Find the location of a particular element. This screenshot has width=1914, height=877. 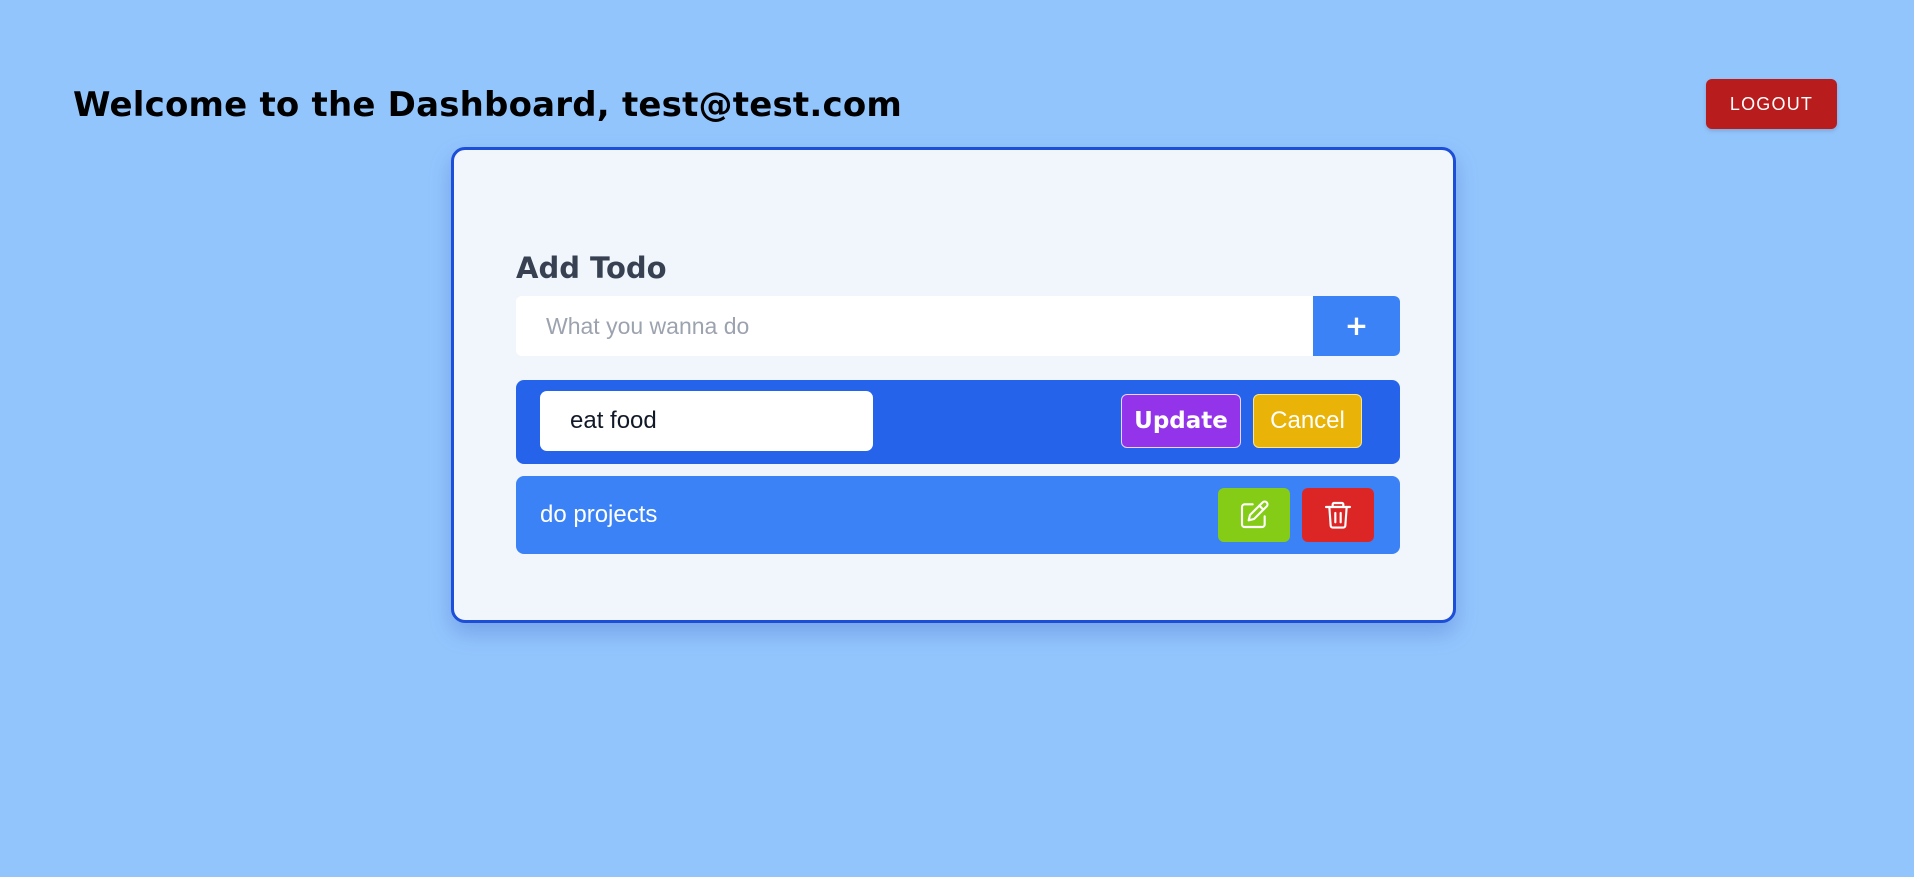

todo-item: do projects is located at coordinates (958, 515).